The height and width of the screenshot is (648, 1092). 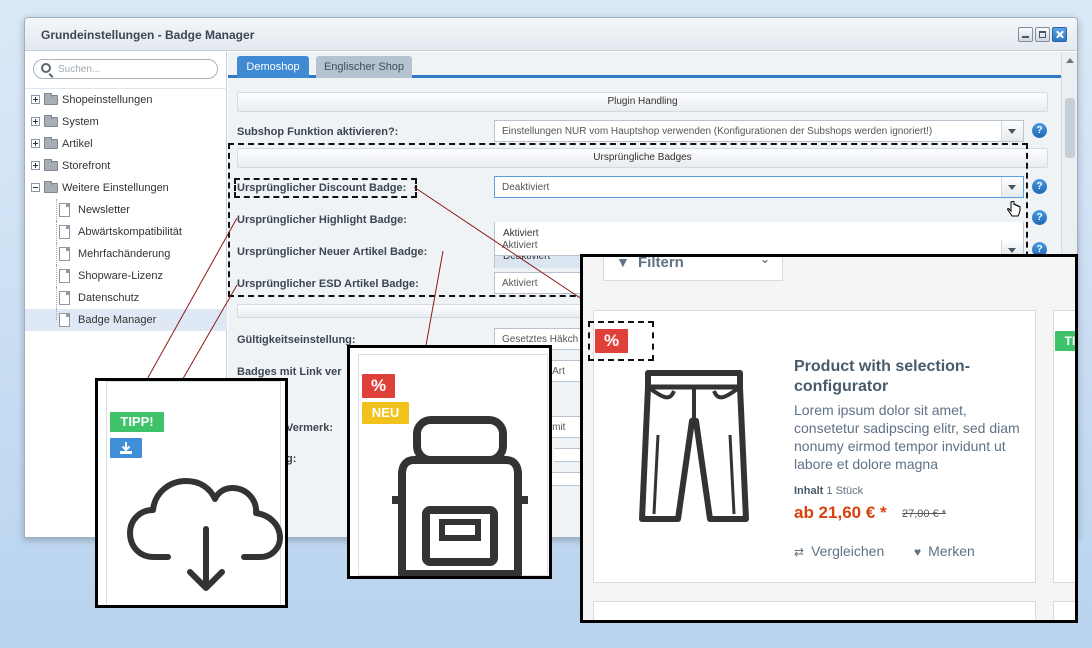 I want to click on tree-item-mehrfachaenderung: Mehrfachänderung, so click(x=126, y=254).